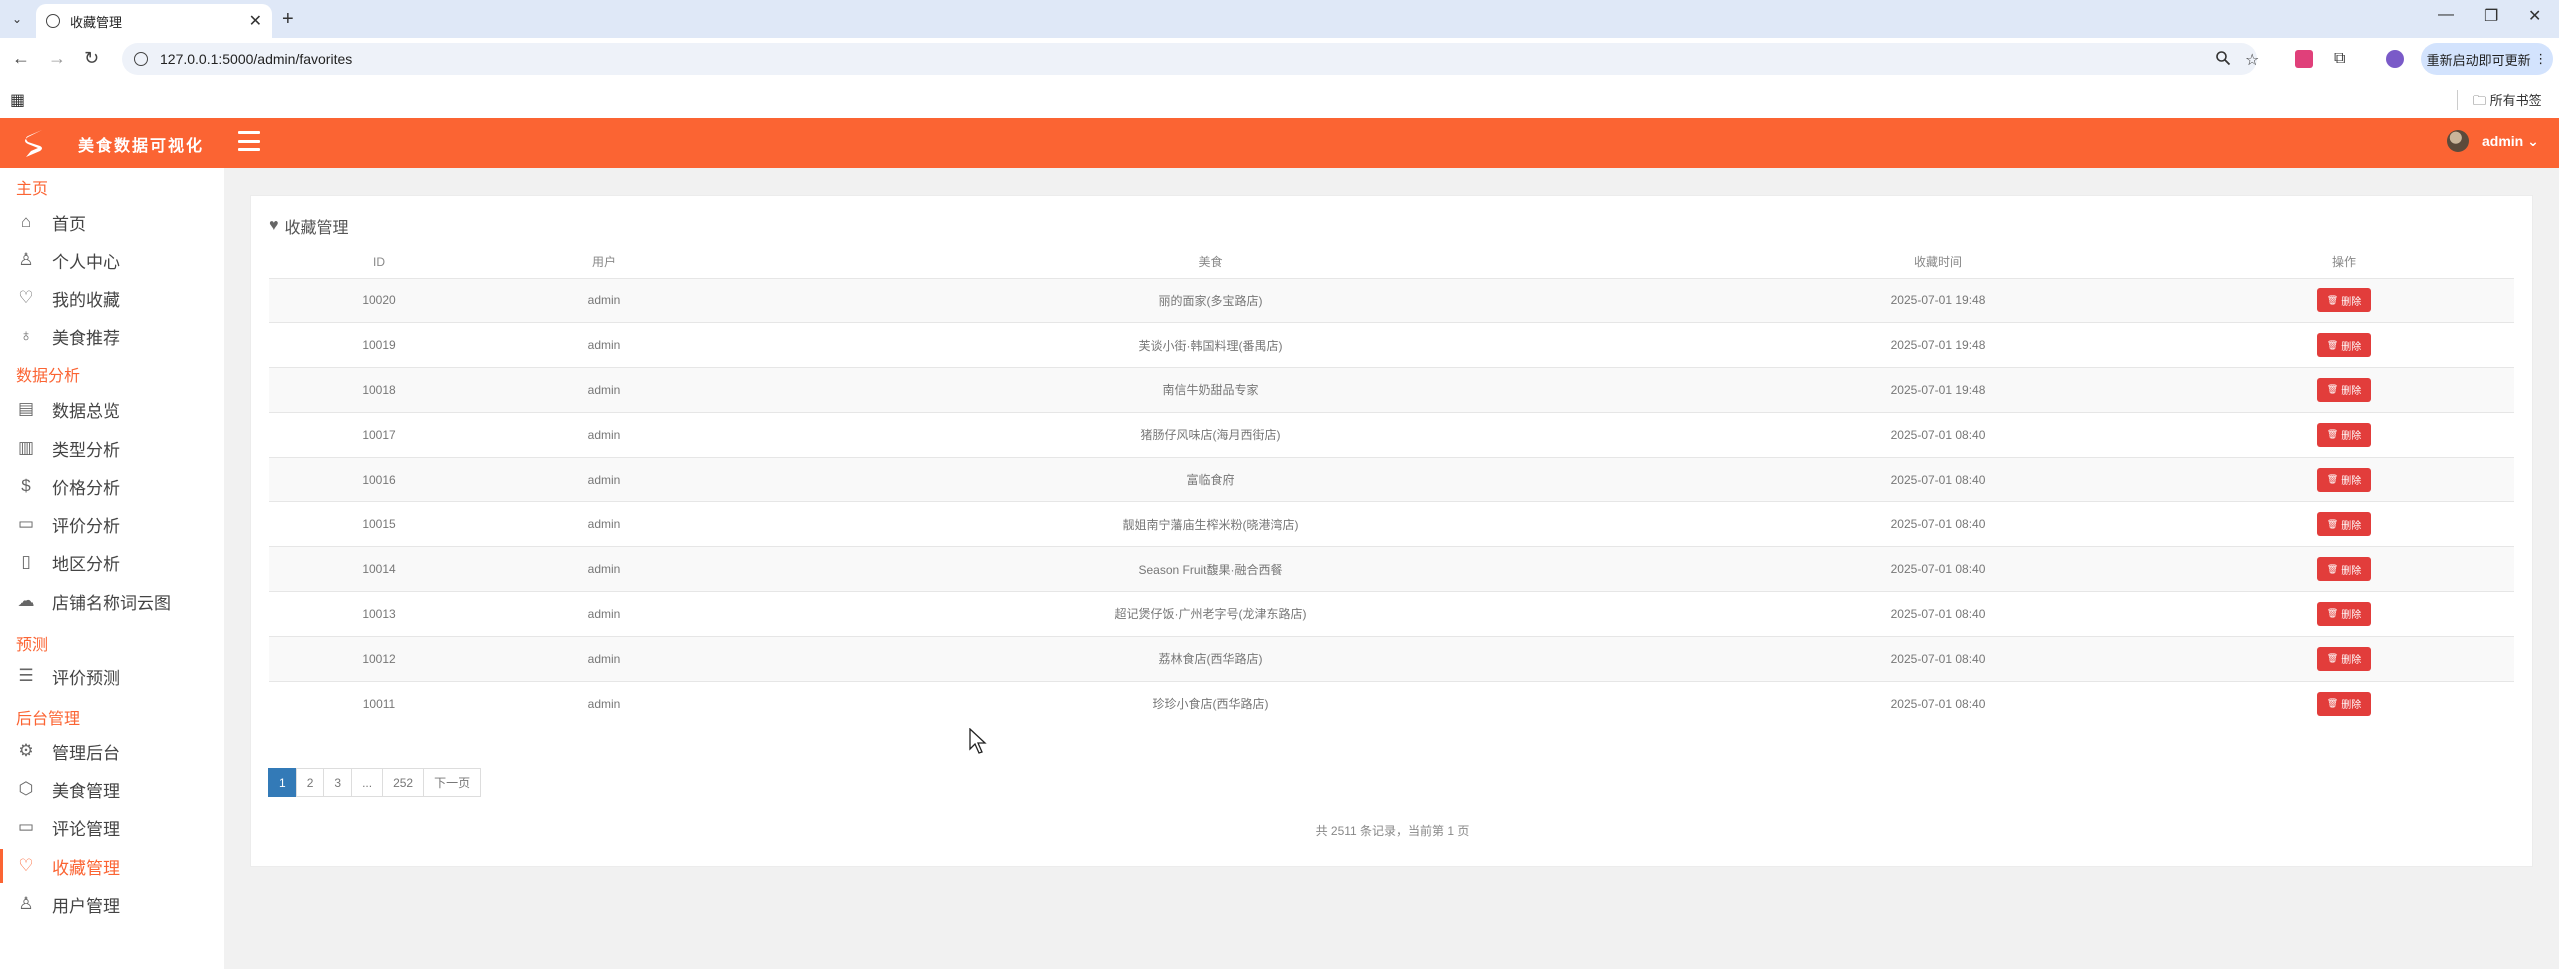  I want to click on sidebar-item-region-analysis: ▯ 地区分析, so click(112, 562).